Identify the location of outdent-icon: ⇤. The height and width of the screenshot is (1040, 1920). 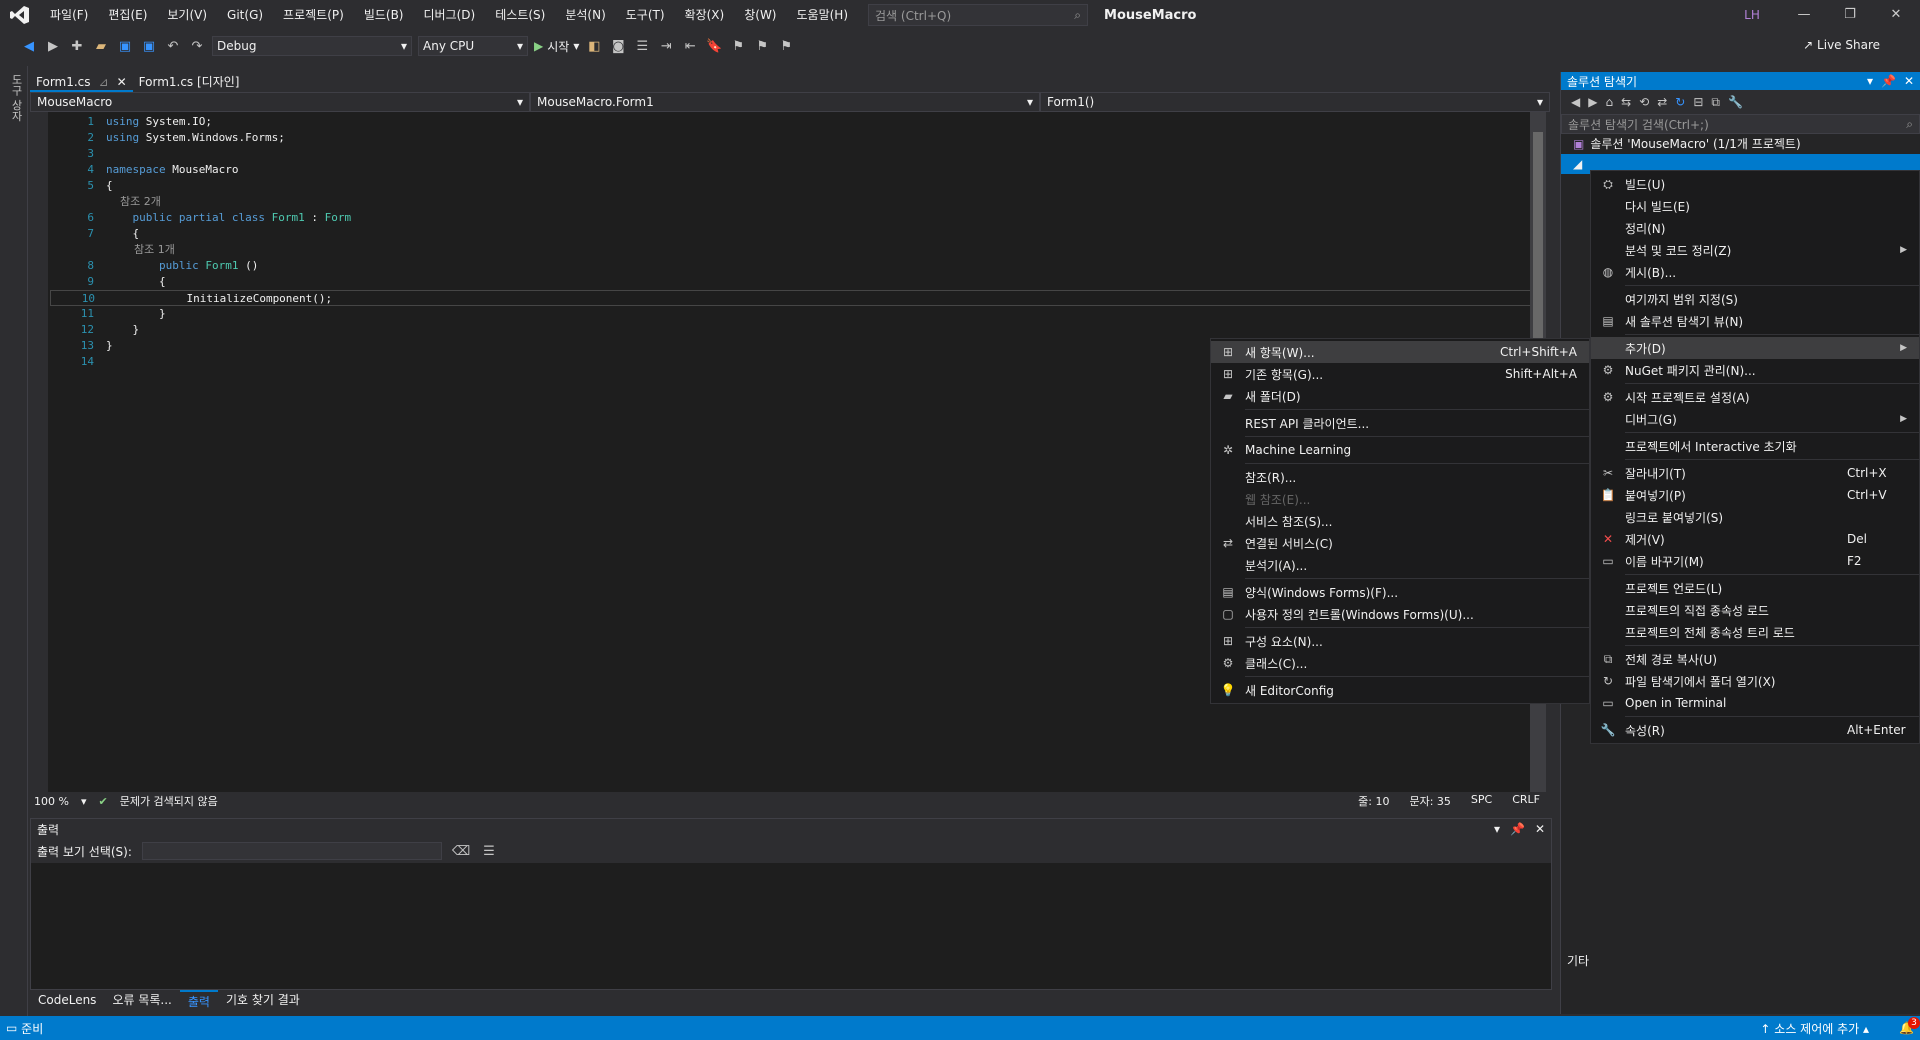
(690, 46).